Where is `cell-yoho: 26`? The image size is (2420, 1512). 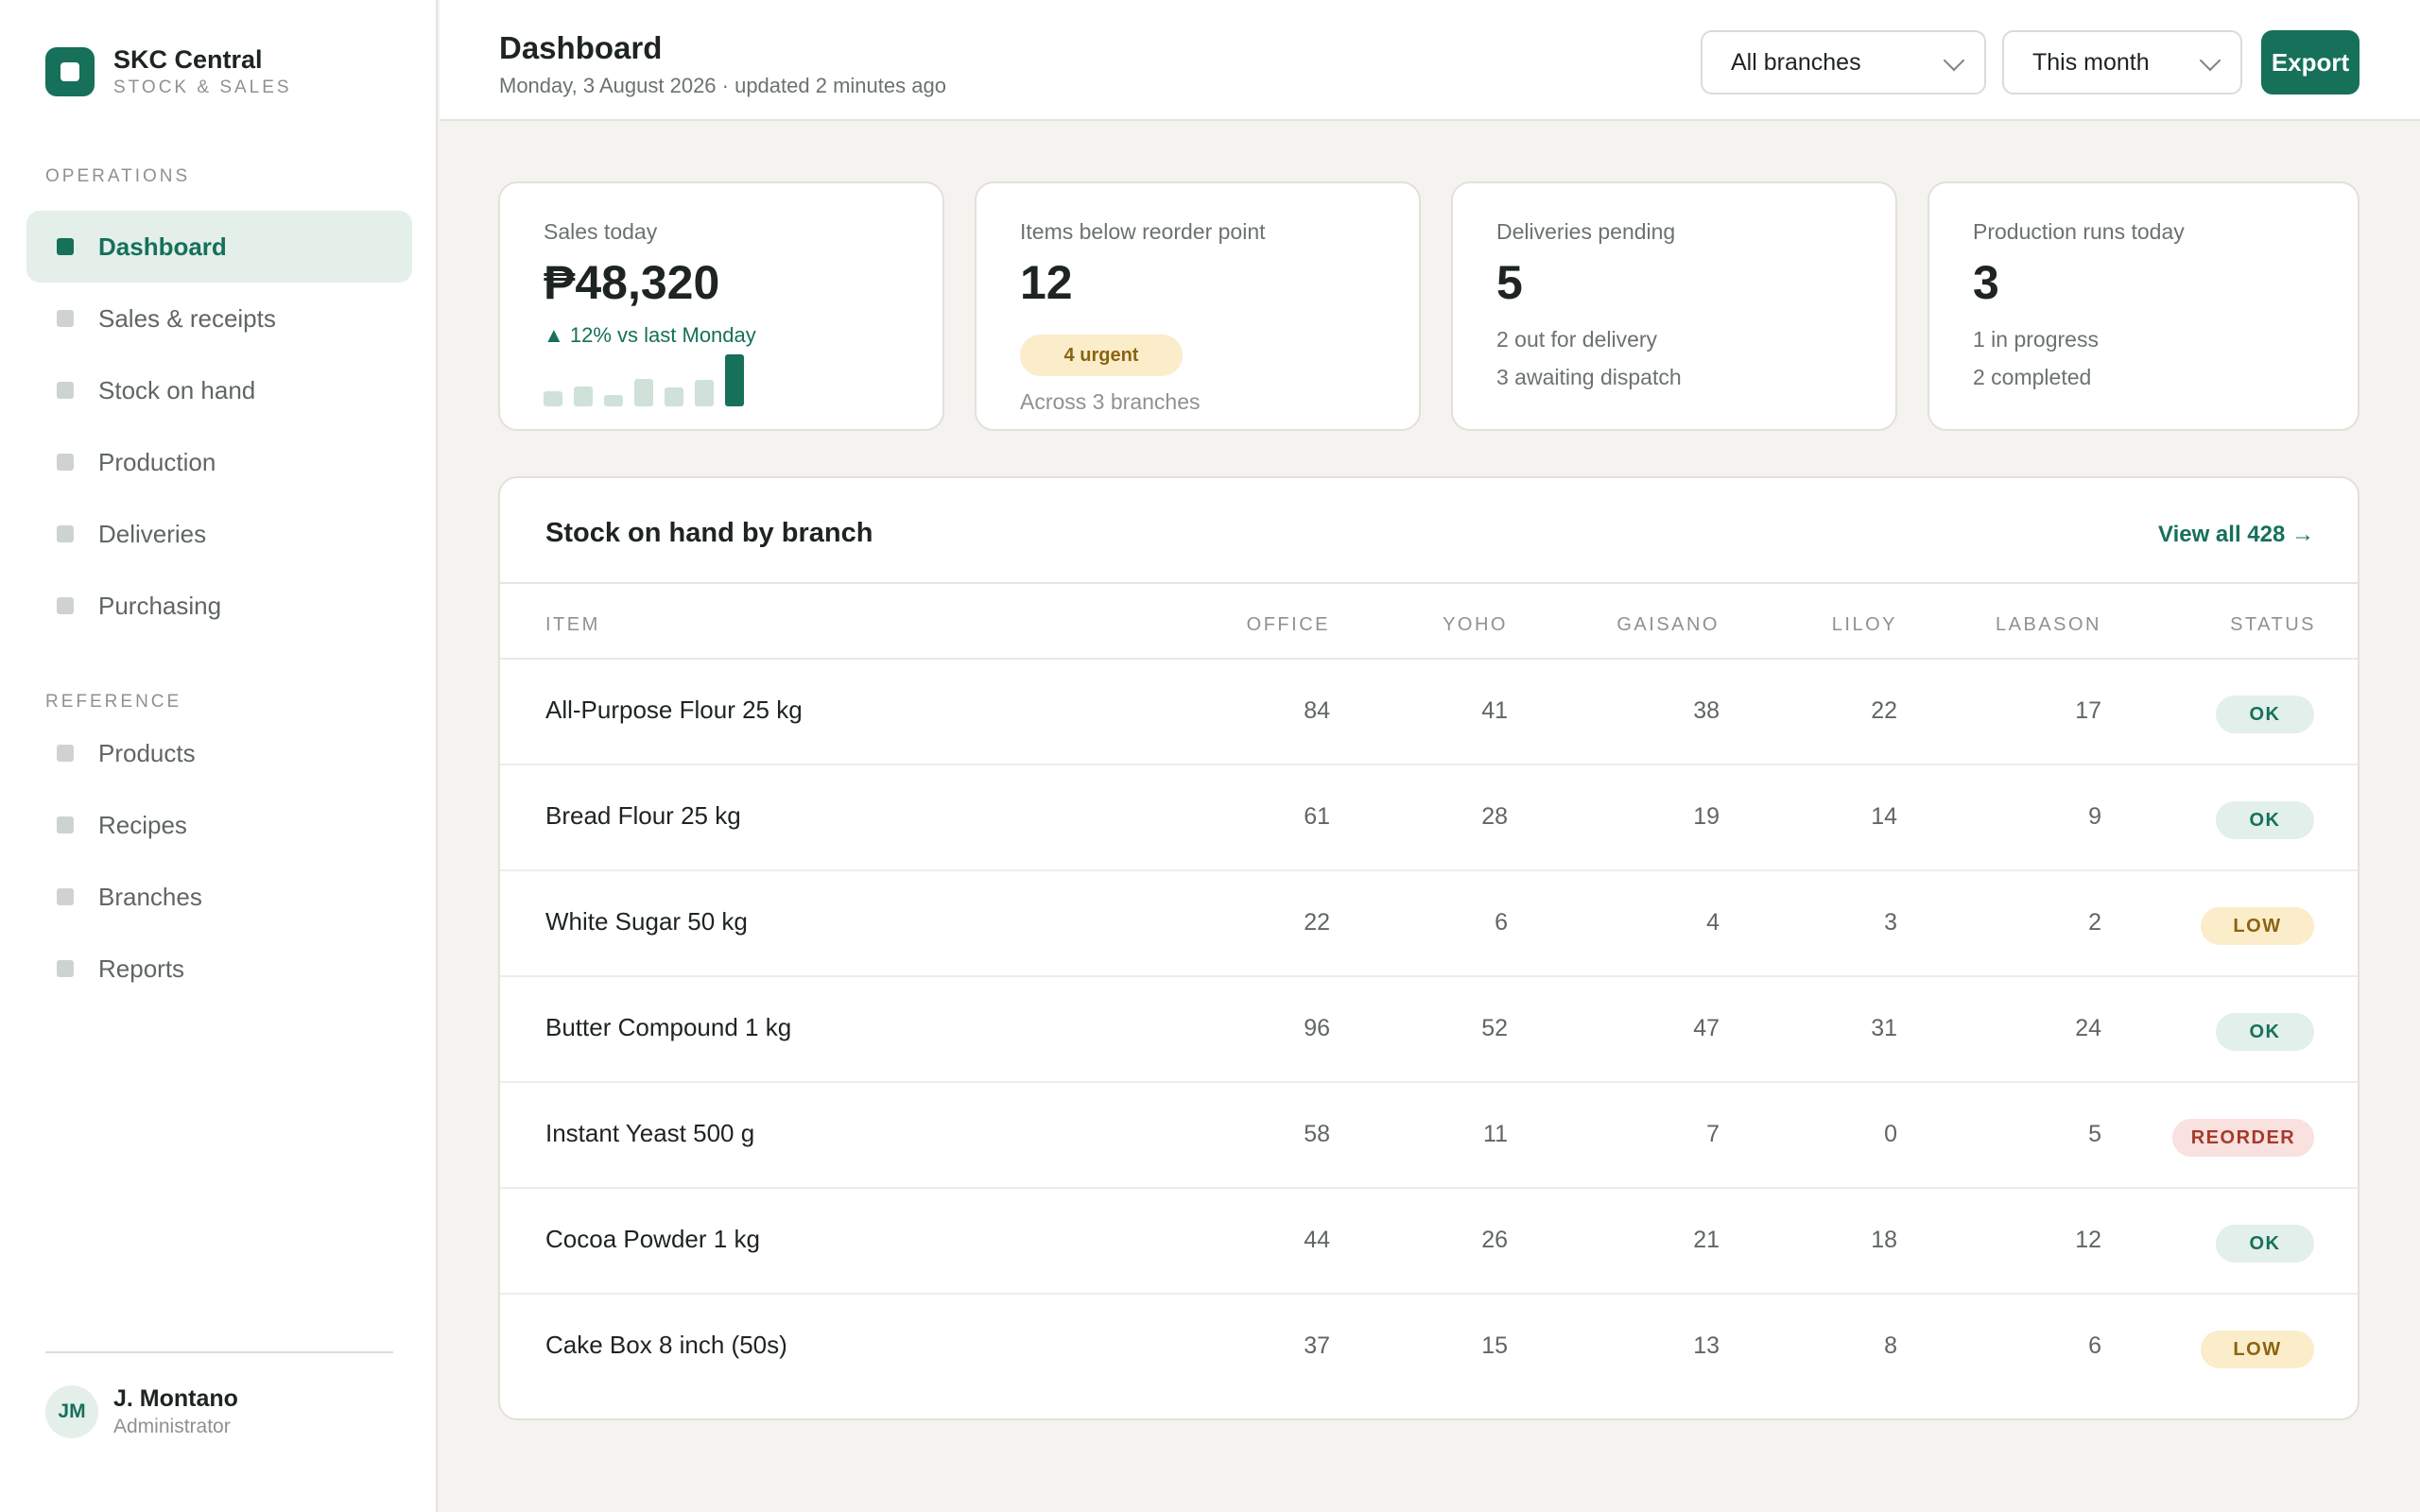
cell-yoho: 26 is located at coordinates (1494, 1240).